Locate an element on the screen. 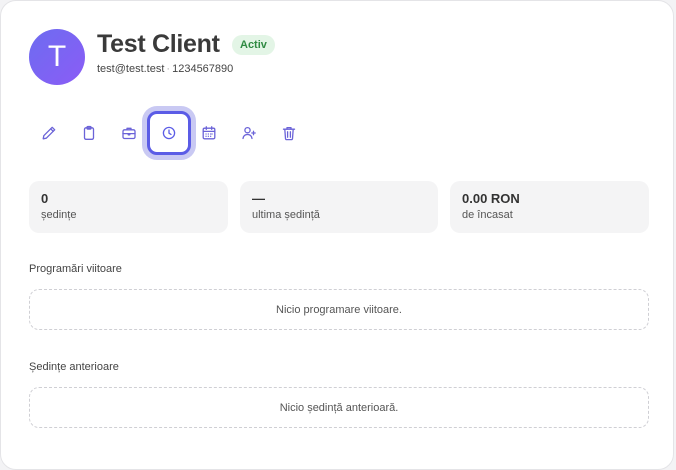 The width and height of the screenshot is (676, 470). services-button is located at coordinates (129, 133).